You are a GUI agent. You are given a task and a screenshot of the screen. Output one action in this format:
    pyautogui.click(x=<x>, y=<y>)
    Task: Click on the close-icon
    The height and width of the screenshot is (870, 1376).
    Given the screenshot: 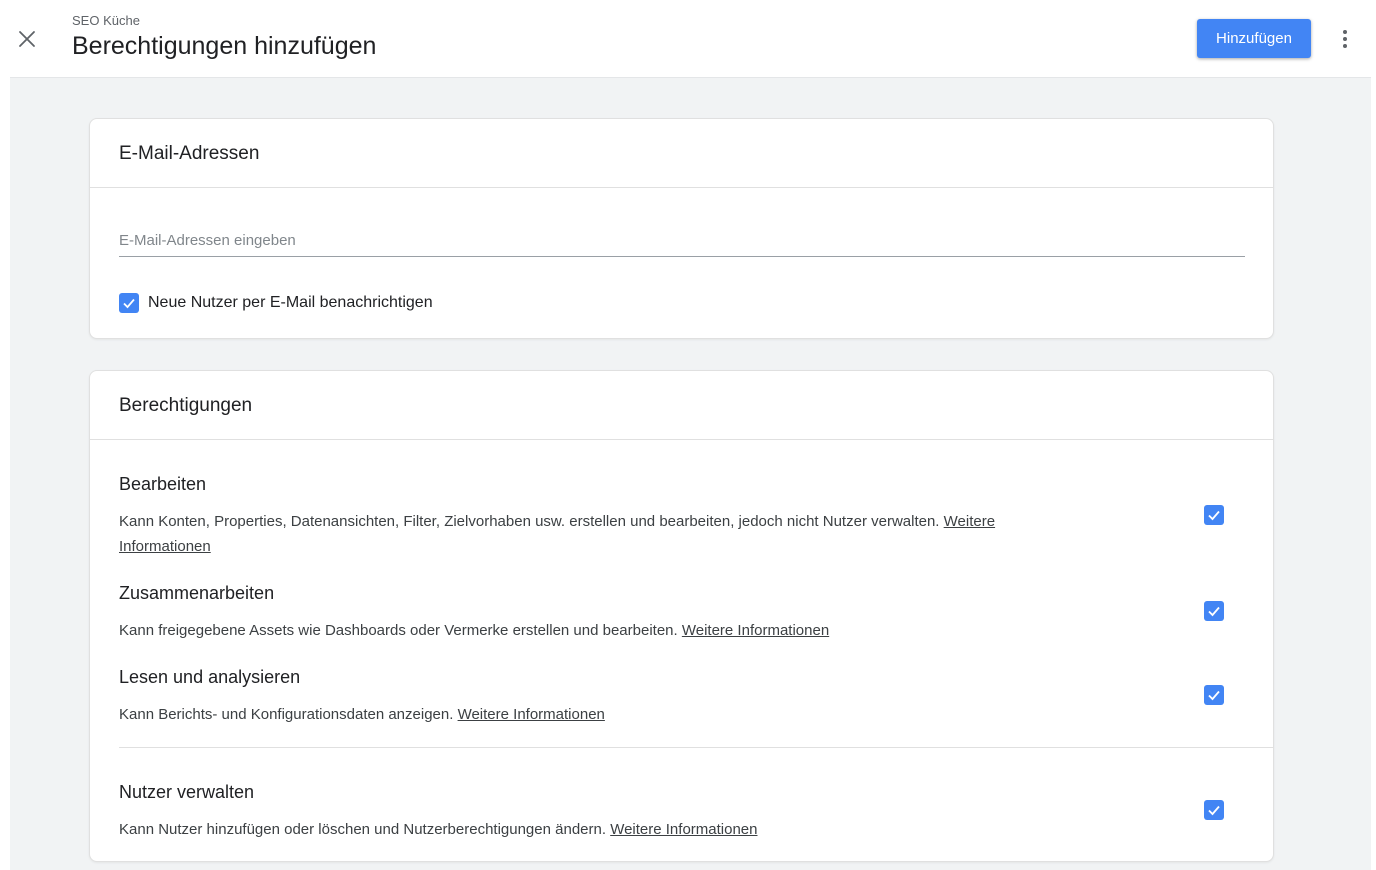 What is the action you would take?
    pyautogui.click(x=27, y=39)
    